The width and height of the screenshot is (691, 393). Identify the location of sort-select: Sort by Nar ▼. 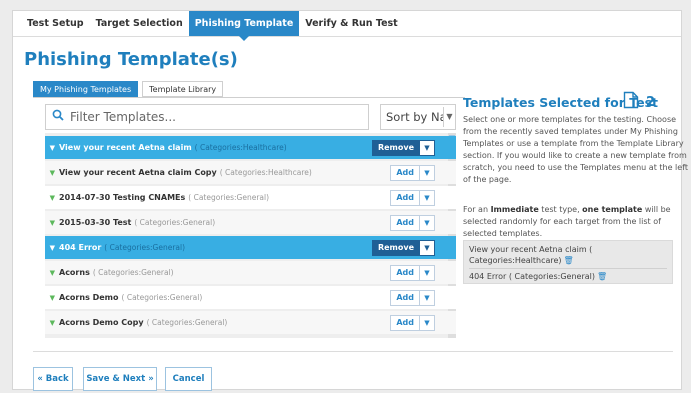
(418, 117).